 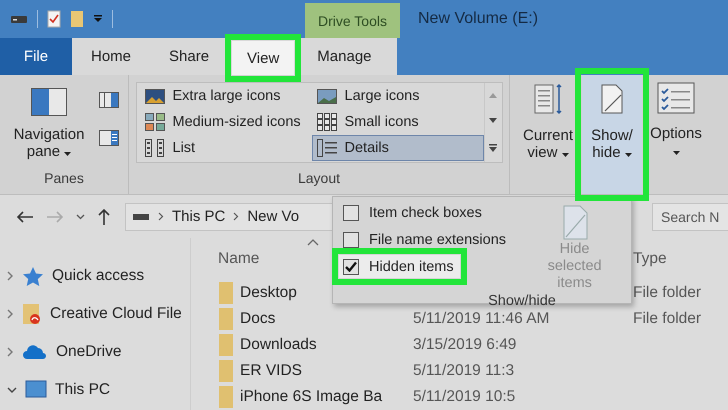 I want to click on file-name: iPhone 6S Image Ba, so click(x=311, y=397).